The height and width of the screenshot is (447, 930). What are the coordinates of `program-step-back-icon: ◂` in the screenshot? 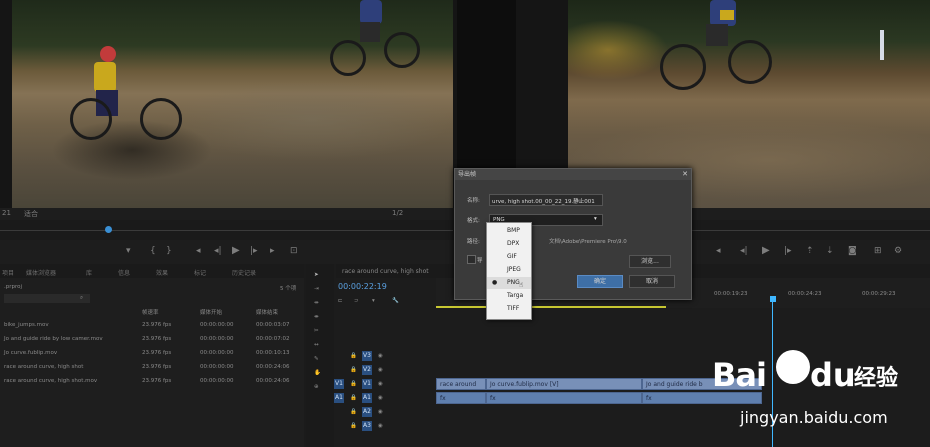 It's located at (718, 251).